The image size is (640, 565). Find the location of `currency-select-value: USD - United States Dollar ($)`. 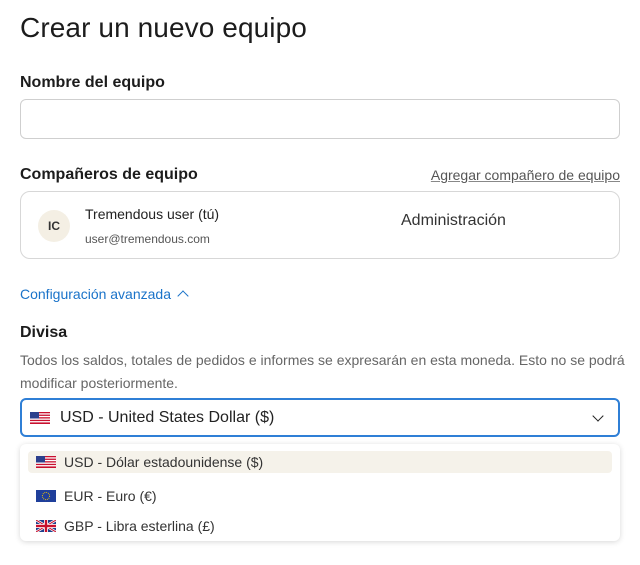

currency-select-value: USD - United States Dollar ($) is located at coordinates (167, 417).